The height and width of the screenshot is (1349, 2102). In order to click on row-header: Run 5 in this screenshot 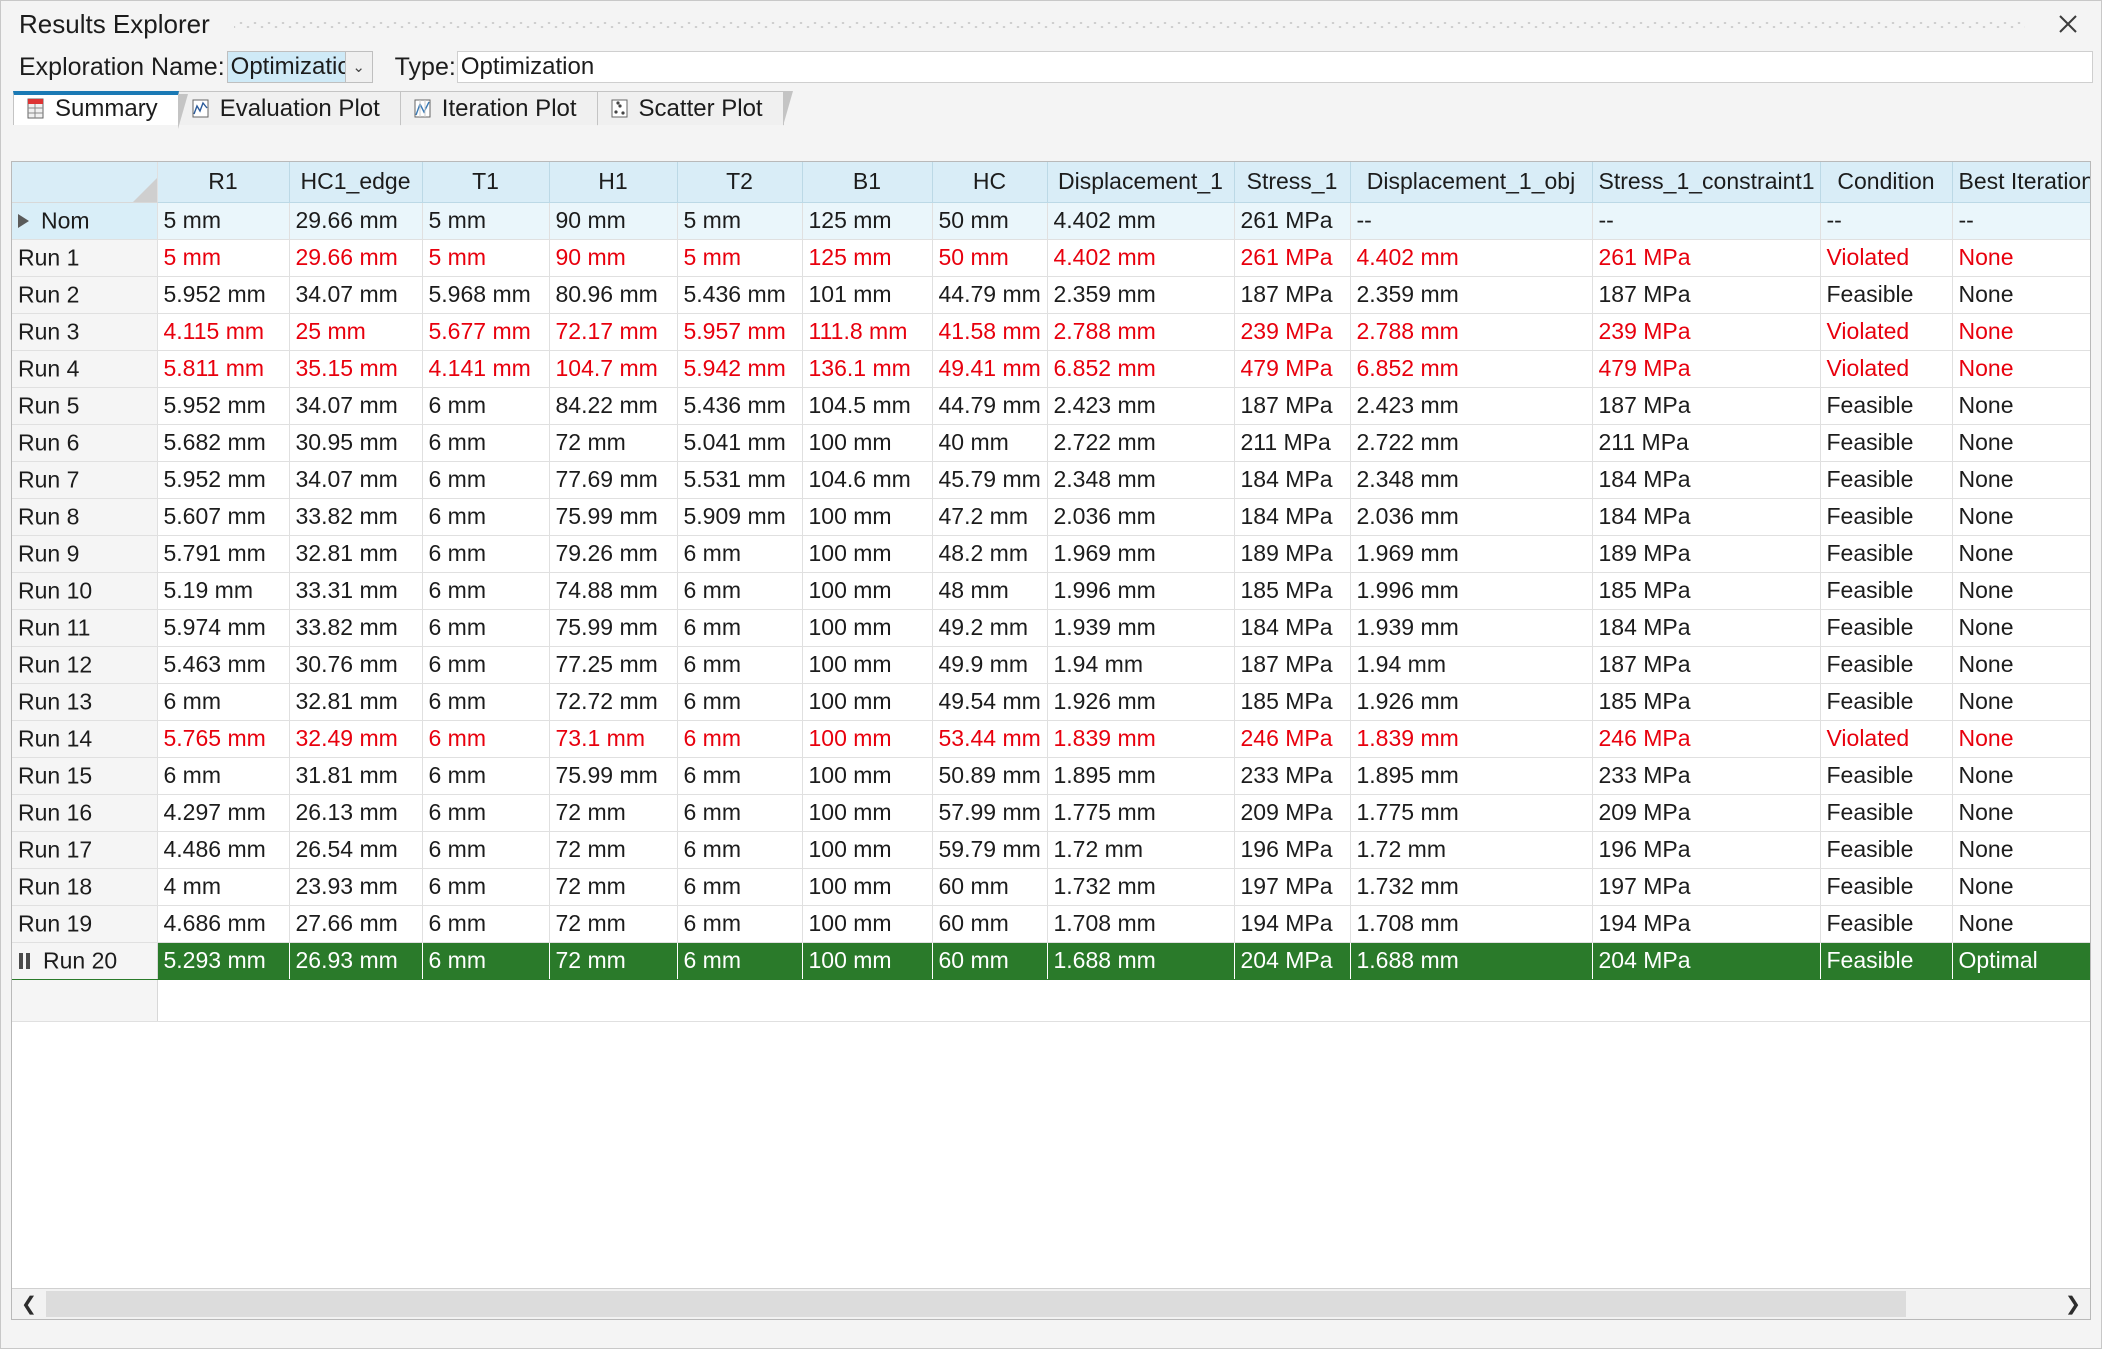, I will do `click(85, 406)`.